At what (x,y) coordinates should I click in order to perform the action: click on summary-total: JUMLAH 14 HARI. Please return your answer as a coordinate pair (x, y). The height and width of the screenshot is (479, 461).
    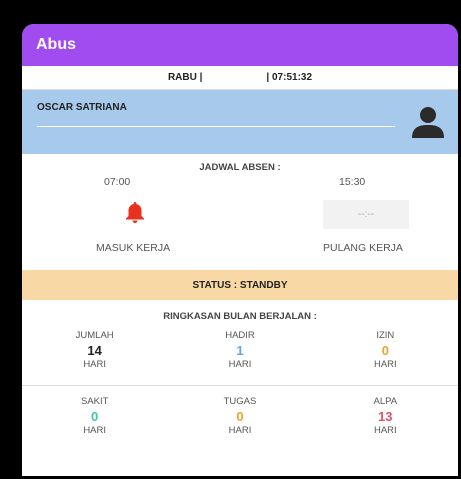
    Looking at the image, I should click on (94, 350).